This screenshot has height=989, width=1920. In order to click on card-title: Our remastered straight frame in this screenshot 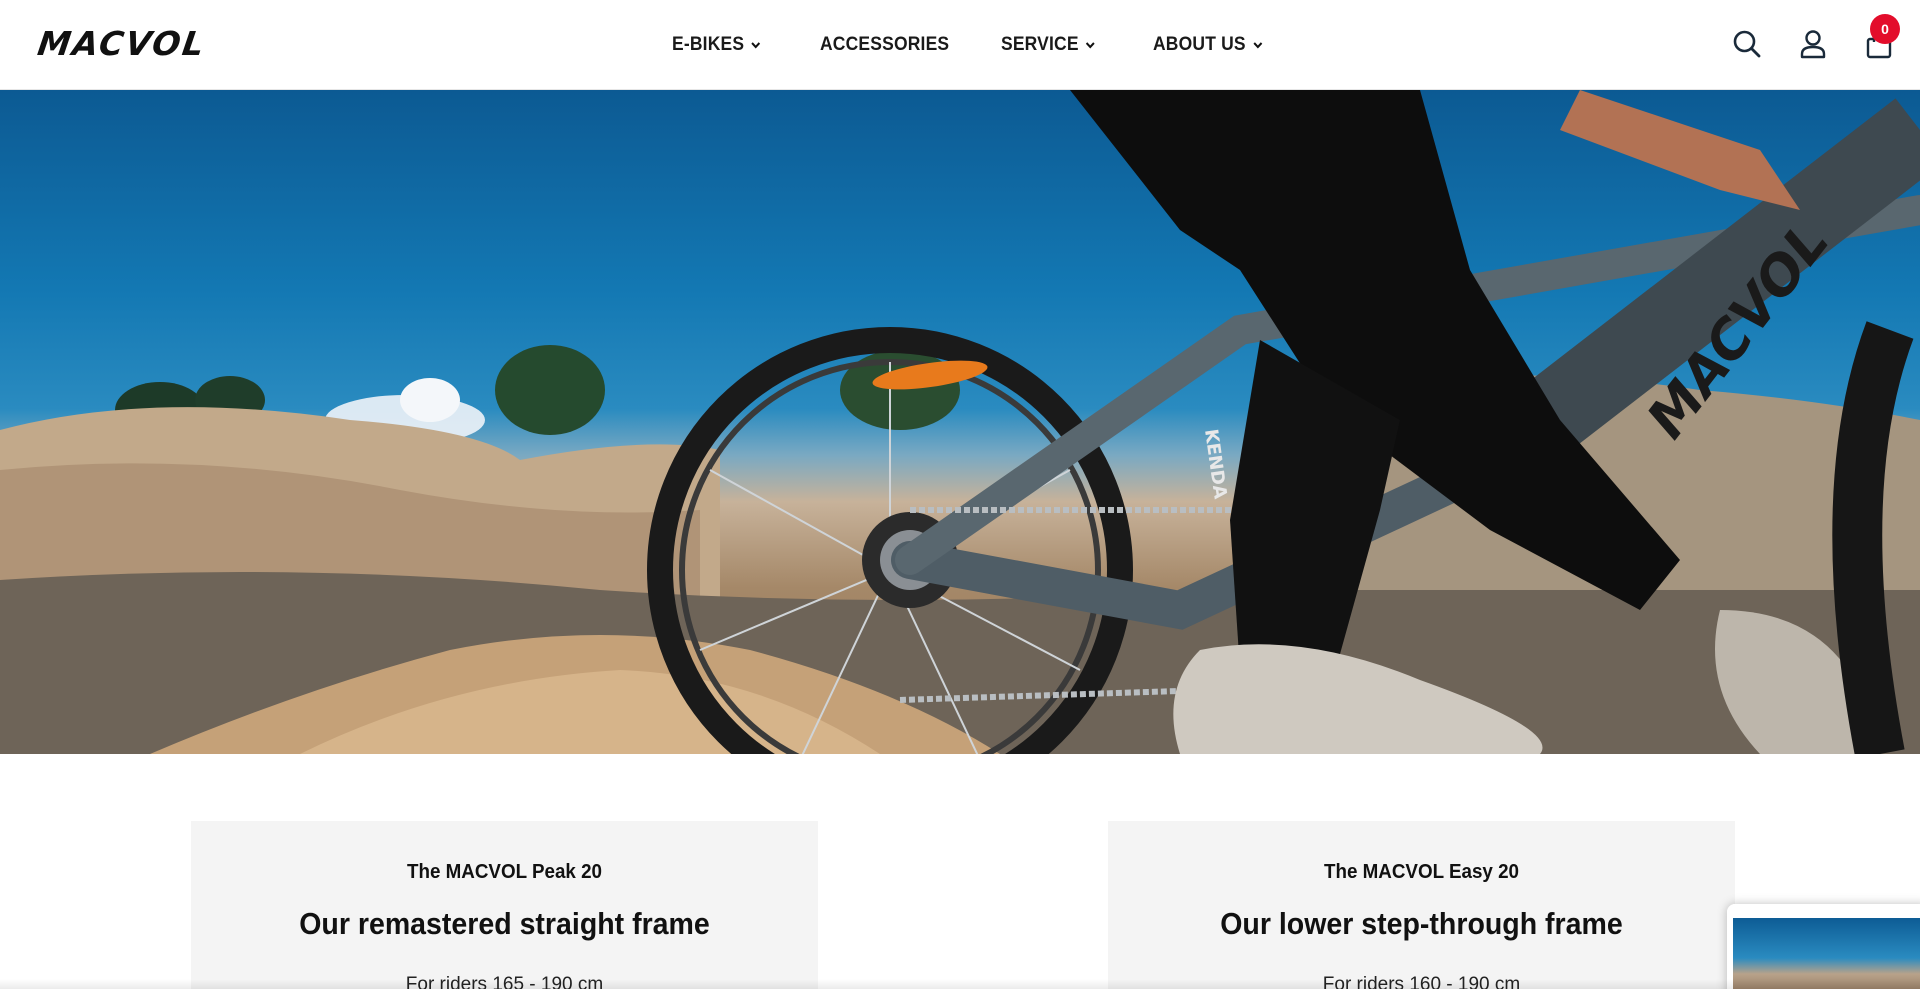, I will do `click(504, 923)`.